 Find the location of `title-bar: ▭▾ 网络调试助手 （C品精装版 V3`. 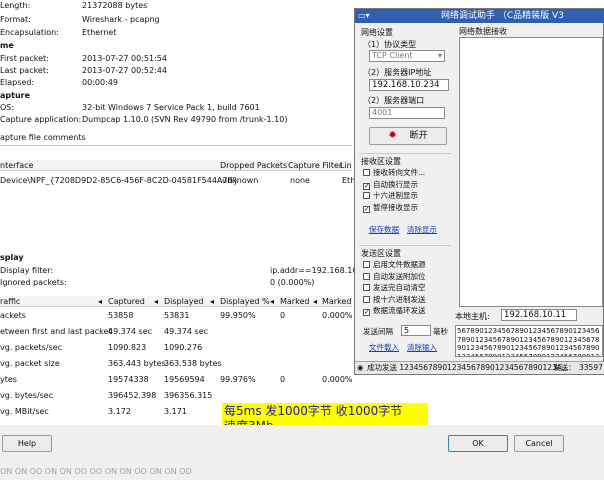

title-bar: ▭▾ 网络调试助手 （C品精装版 V3 is located at coordinates (479, 16).